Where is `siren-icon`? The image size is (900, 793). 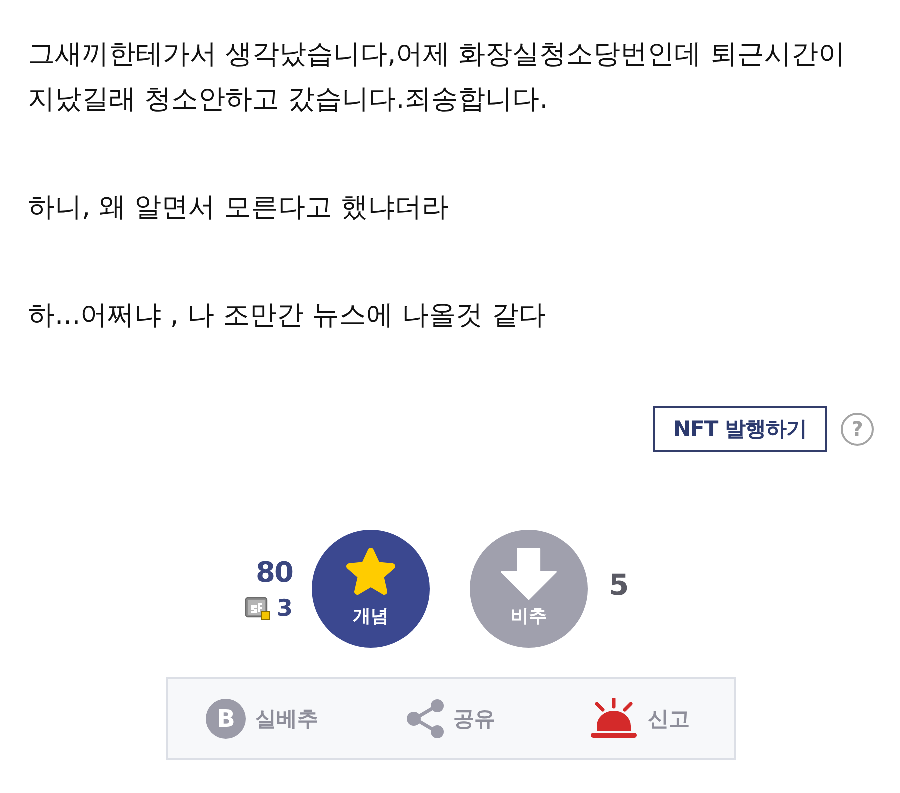
siren-icon is located at coordinates (614, 719).